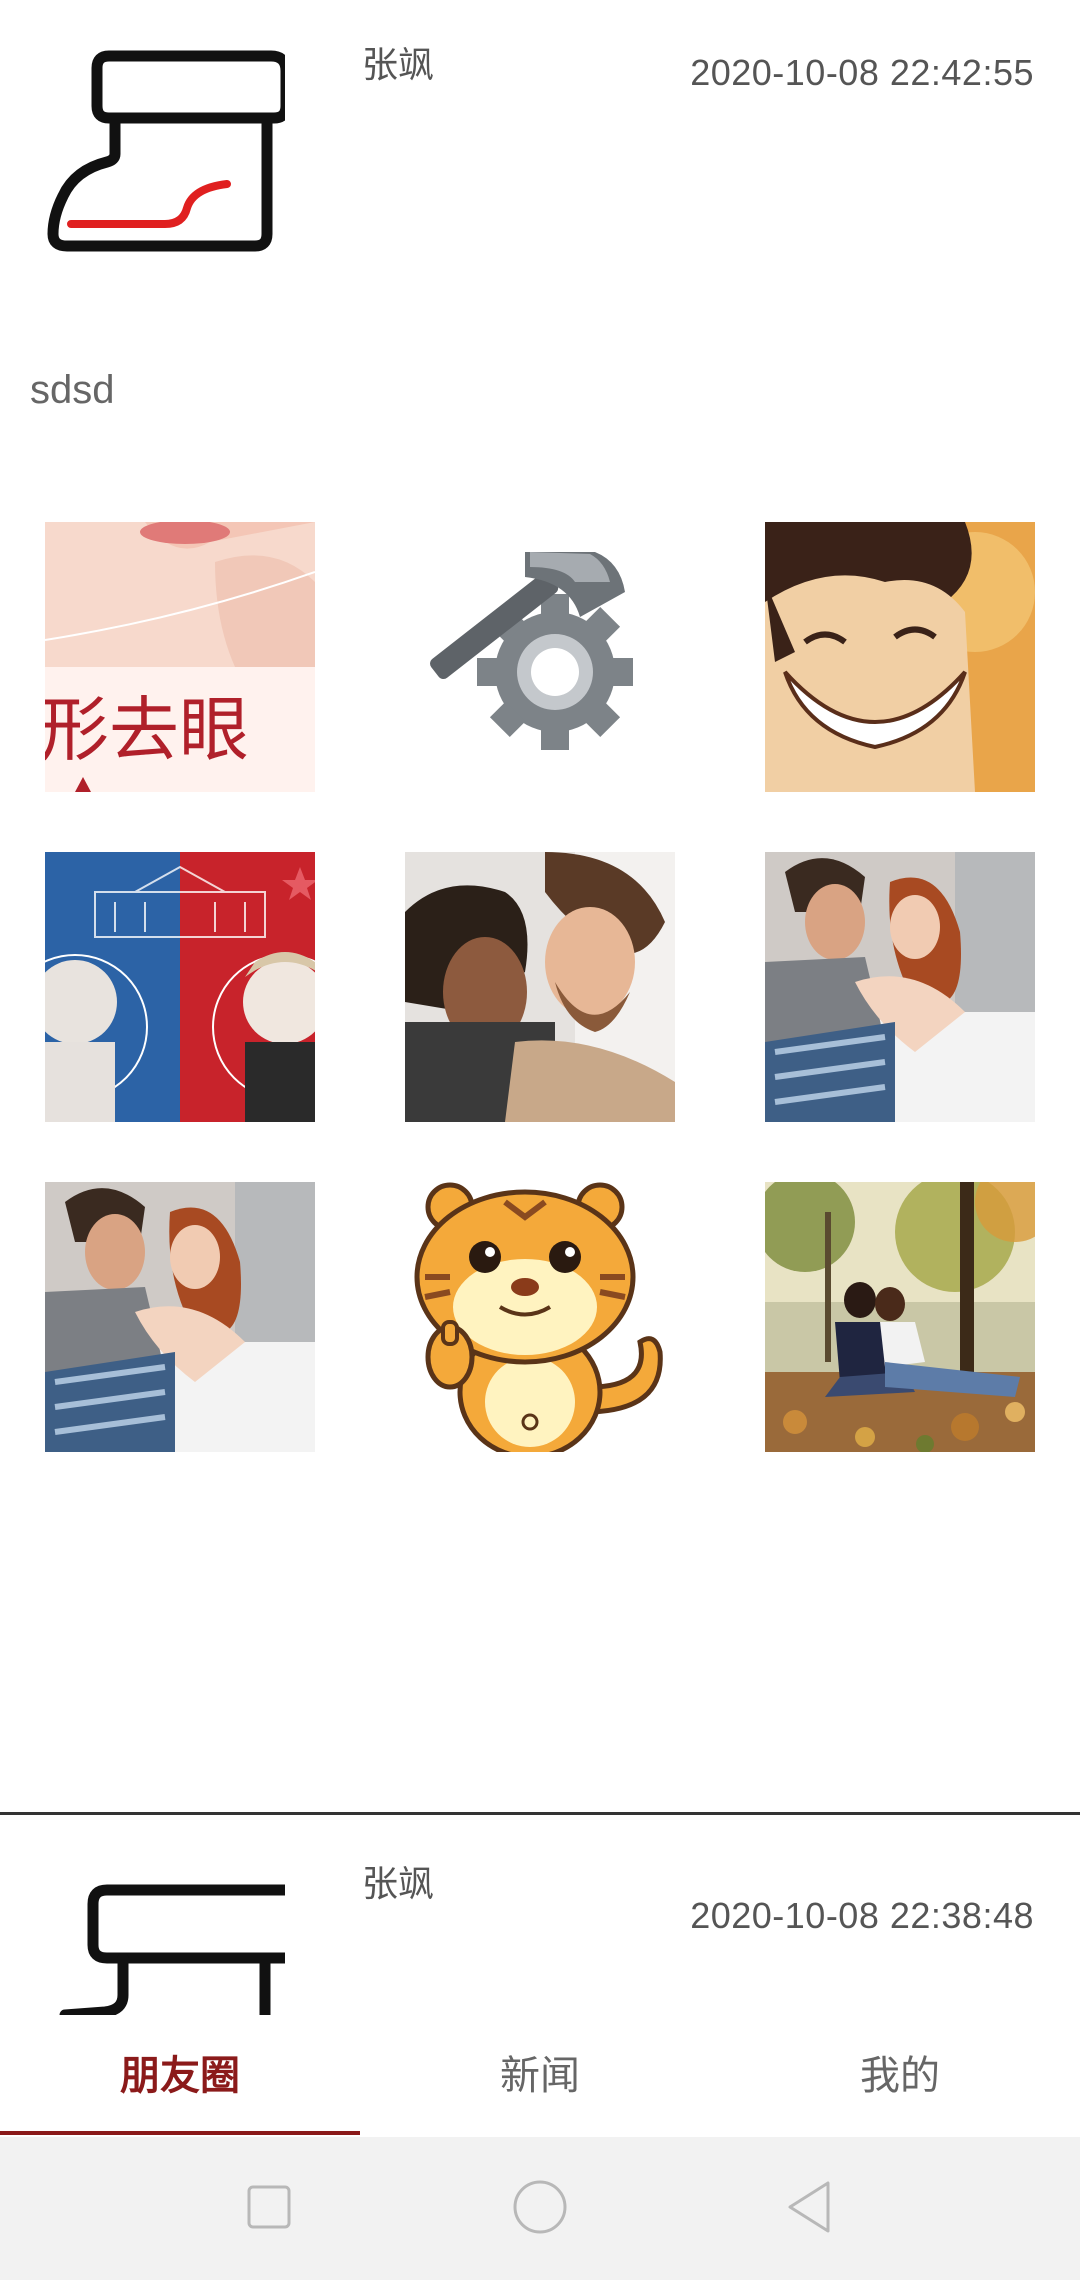 The width and height of the screenshot is (1080, 2280). I want to click on circle-icon, so click(540, 2207).